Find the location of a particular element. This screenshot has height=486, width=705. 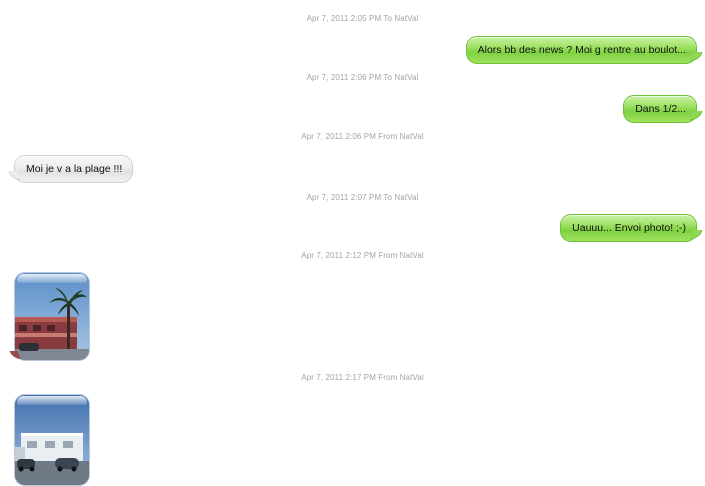

message-timestamp: Apr 7, 2011 2:05 PM To NatVal is located at coordinates (362, 18).